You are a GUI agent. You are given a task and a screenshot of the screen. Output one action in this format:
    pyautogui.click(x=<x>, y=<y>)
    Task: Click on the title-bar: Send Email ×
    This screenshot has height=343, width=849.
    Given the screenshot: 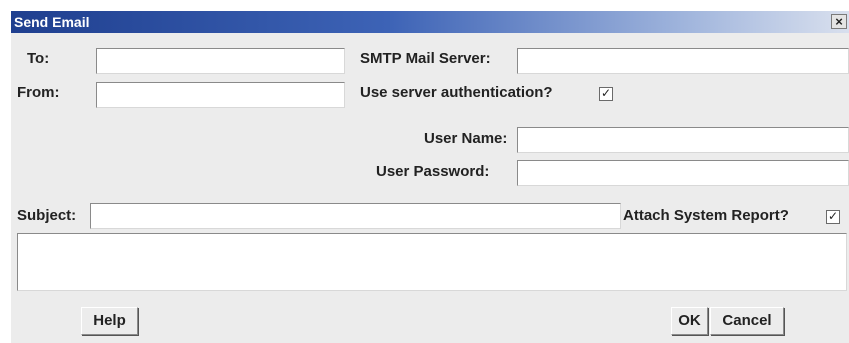 What is the action you would take?
    pyautogui.click(x=430, y=22)
    